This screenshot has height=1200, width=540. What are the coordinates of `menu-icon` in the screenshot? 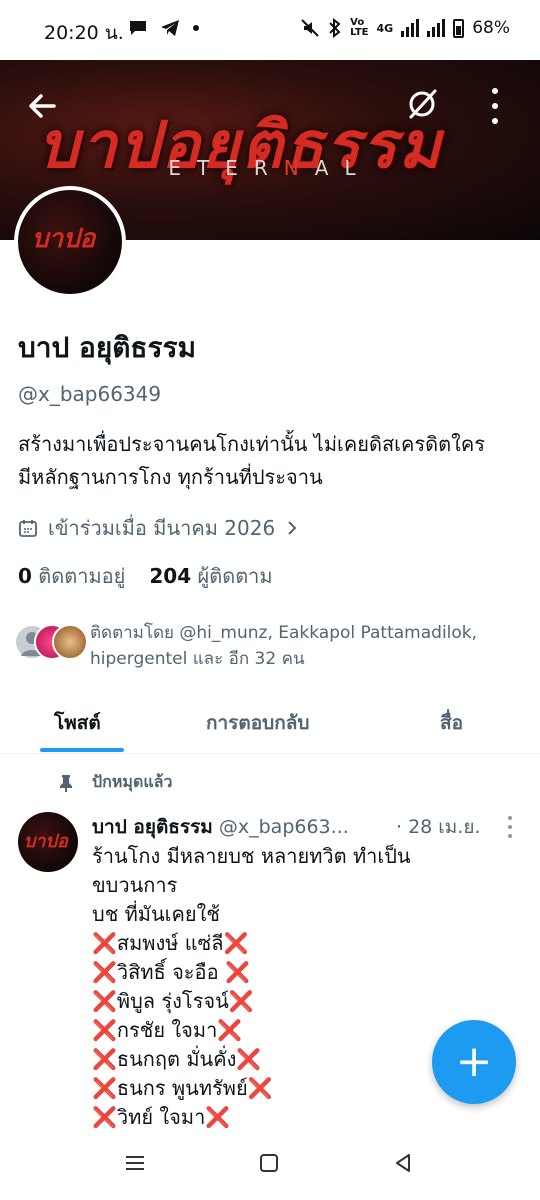 It's located at (135, 1163).